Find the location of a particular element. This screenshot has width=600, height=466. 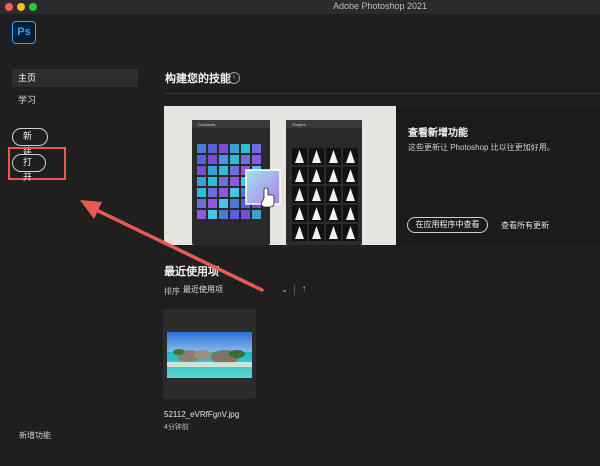

recent-file-name: 52112_eVRfFgnV.jpg is located at coordinates (201, 414).